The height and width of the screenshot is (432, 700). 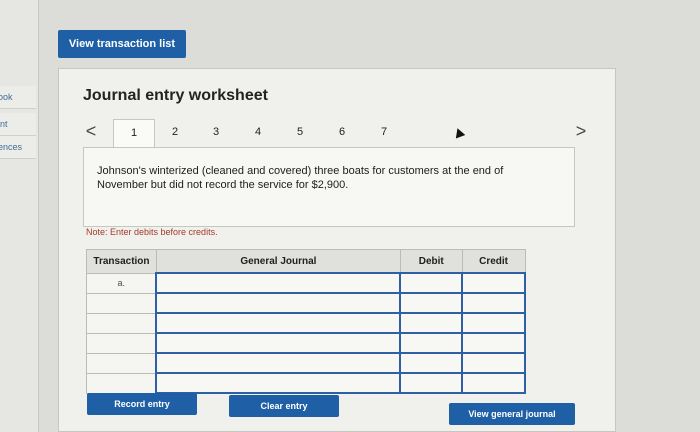 What do you see at coordinates (122, 44) in the screenshot?
I see `view-transaction-list-button: View transaction list` at bounding box center [122, 44].